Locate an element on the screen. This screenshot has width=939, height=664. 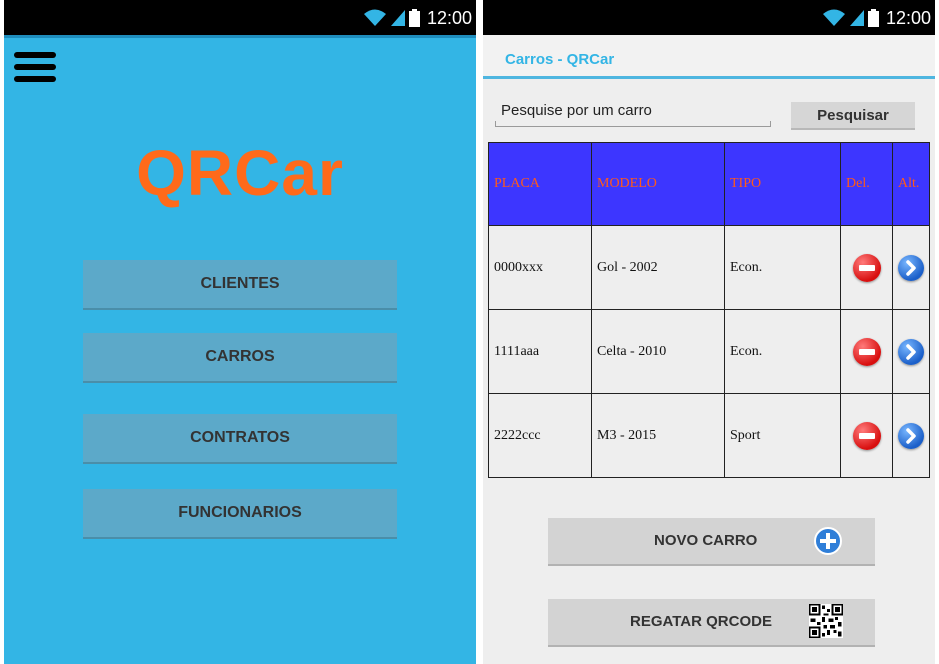
screen-title: Carros - QRCar is located at coordinates (560, 59).